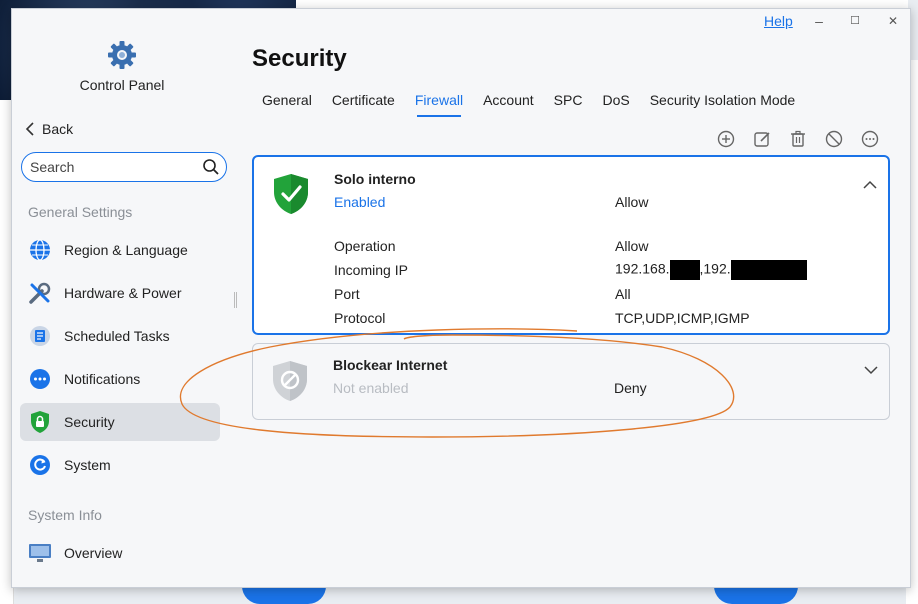 The image size is (918, 604). Describe the element at coordinates (568, 104) in the screenshot. I see `tab-spc: SPC` at that location.